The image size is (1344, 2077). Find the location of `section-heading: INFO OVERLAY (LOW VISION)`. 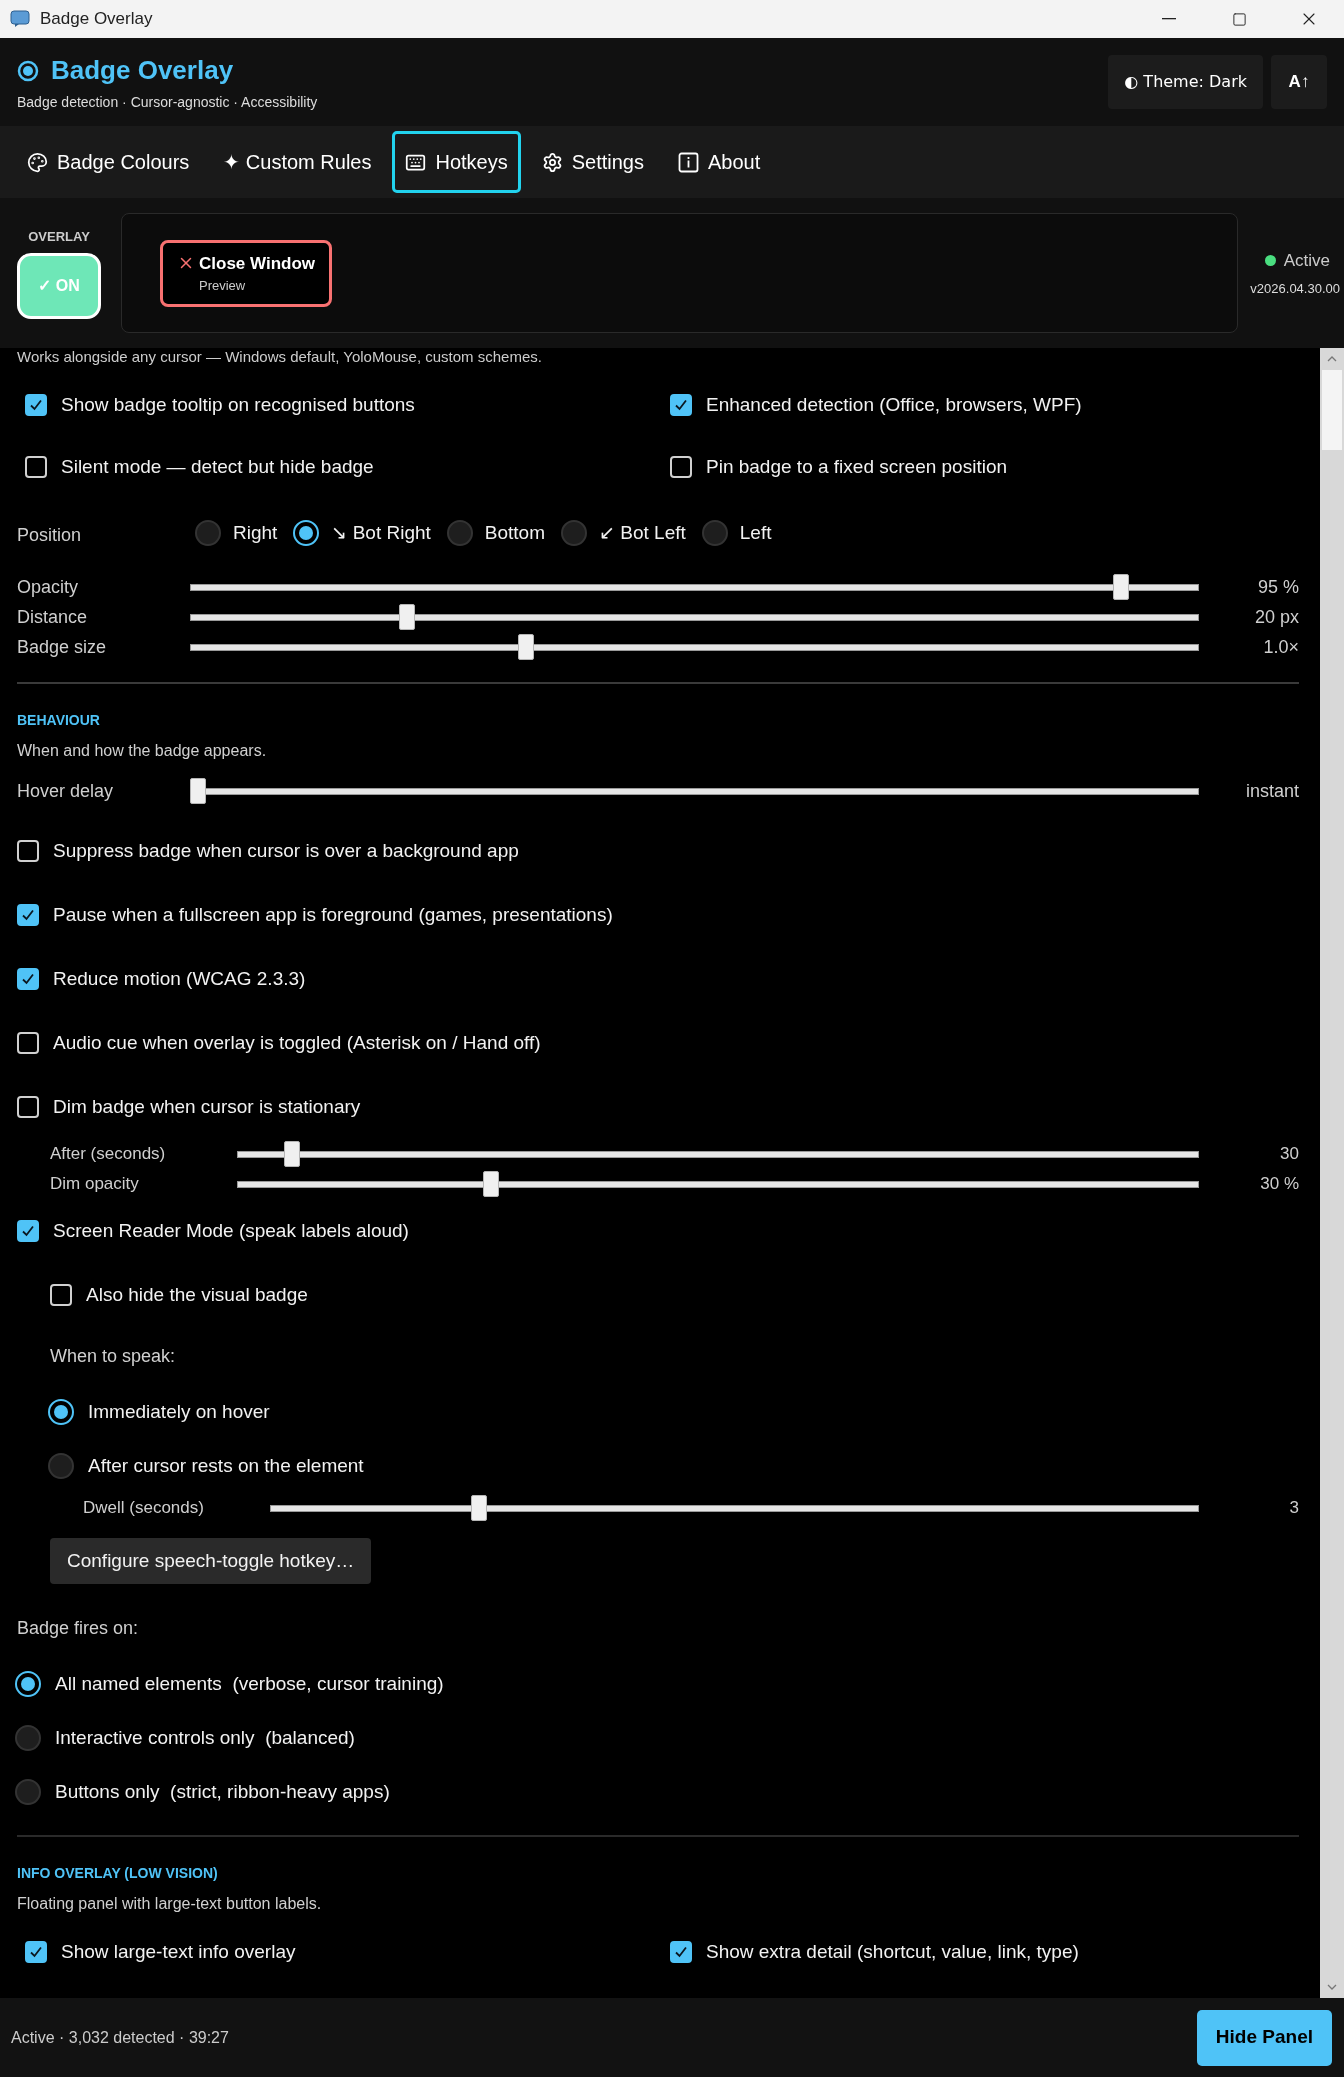

section-heading: INFO OVERLAY (LOW VISION) is located at coordinates (117, 1873).